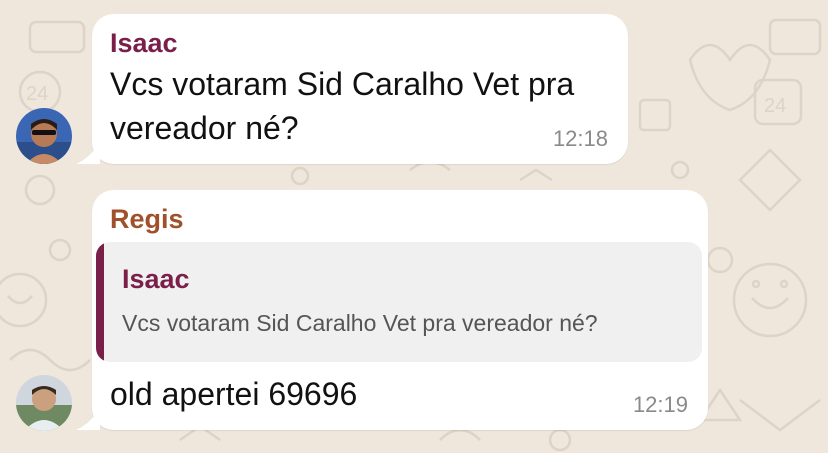 The image size is (828, 453). Describe the element at coordinates (100, 302) in the screenshot. I see `quote-accent-bar` at that location.